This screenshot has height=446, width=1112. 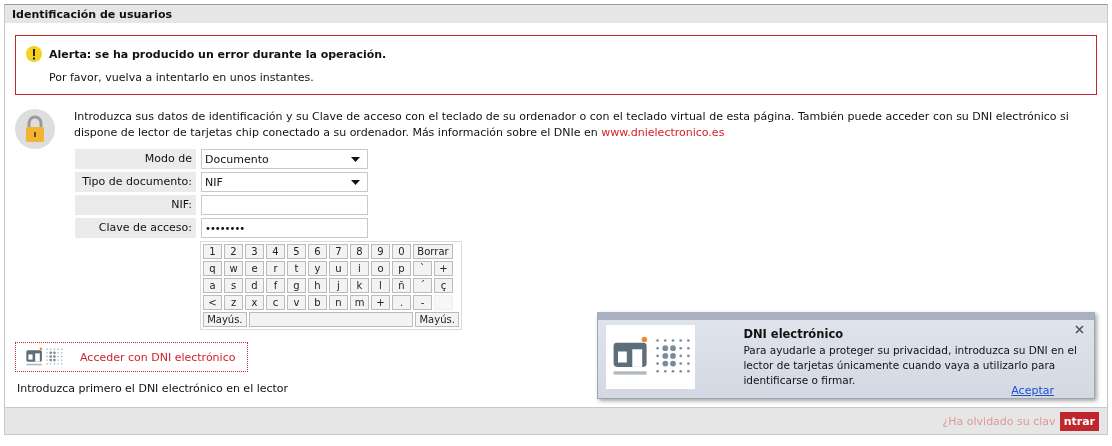 What do you see at coordinates (296, 285) in the screenshot?
I see `key: g` at bounding box center [296, 285].